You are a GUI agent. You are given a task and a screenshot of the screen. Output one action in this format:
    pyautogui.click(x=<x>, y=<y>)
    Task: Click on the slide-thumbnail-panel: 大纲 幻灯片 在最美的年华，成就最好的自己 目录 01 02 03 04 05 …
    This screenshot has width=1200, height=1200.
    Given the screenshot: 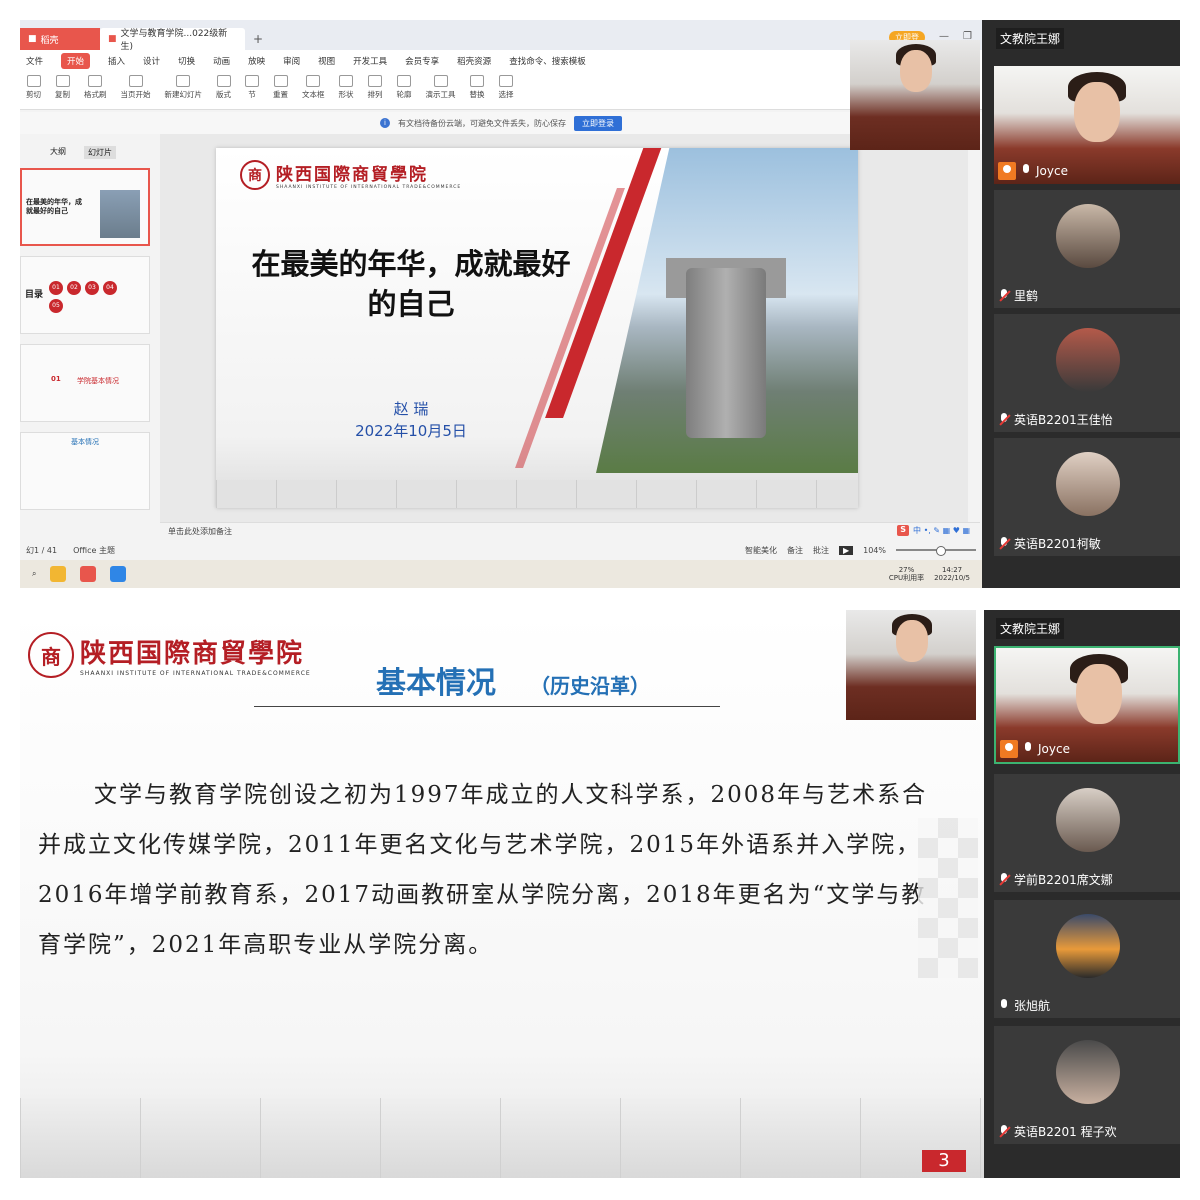 What is the action you would take?
    pyautogui.click(x=90, y=347)
    